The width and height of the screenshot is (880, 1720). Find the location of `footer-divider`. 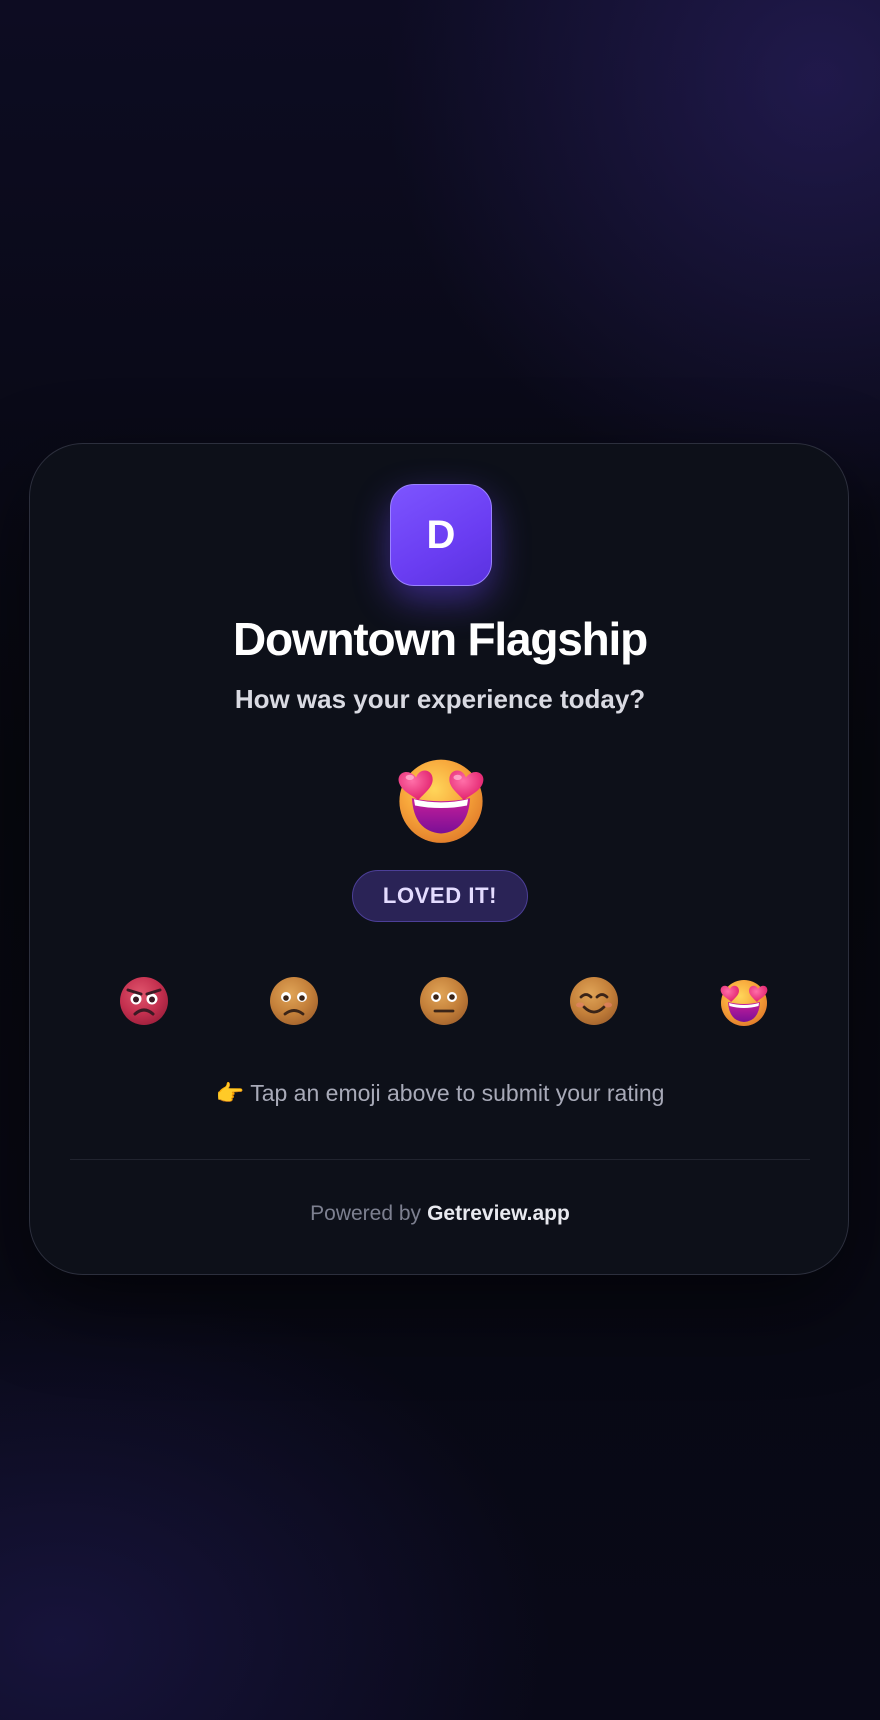

footer-divider is located at coordinates (440, 1159).